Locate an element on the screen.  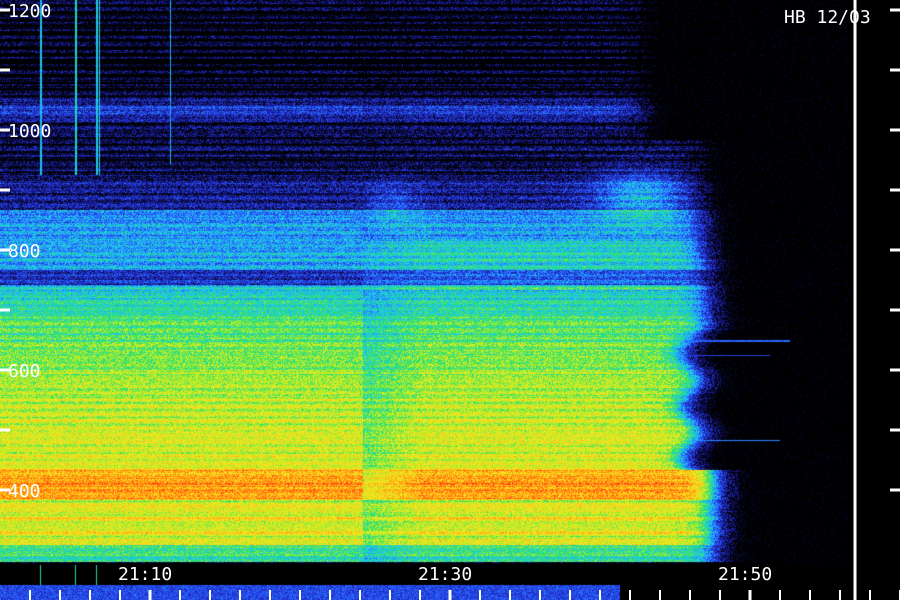
x-tick-label: 21:50 is located at coordinates (745, 574).